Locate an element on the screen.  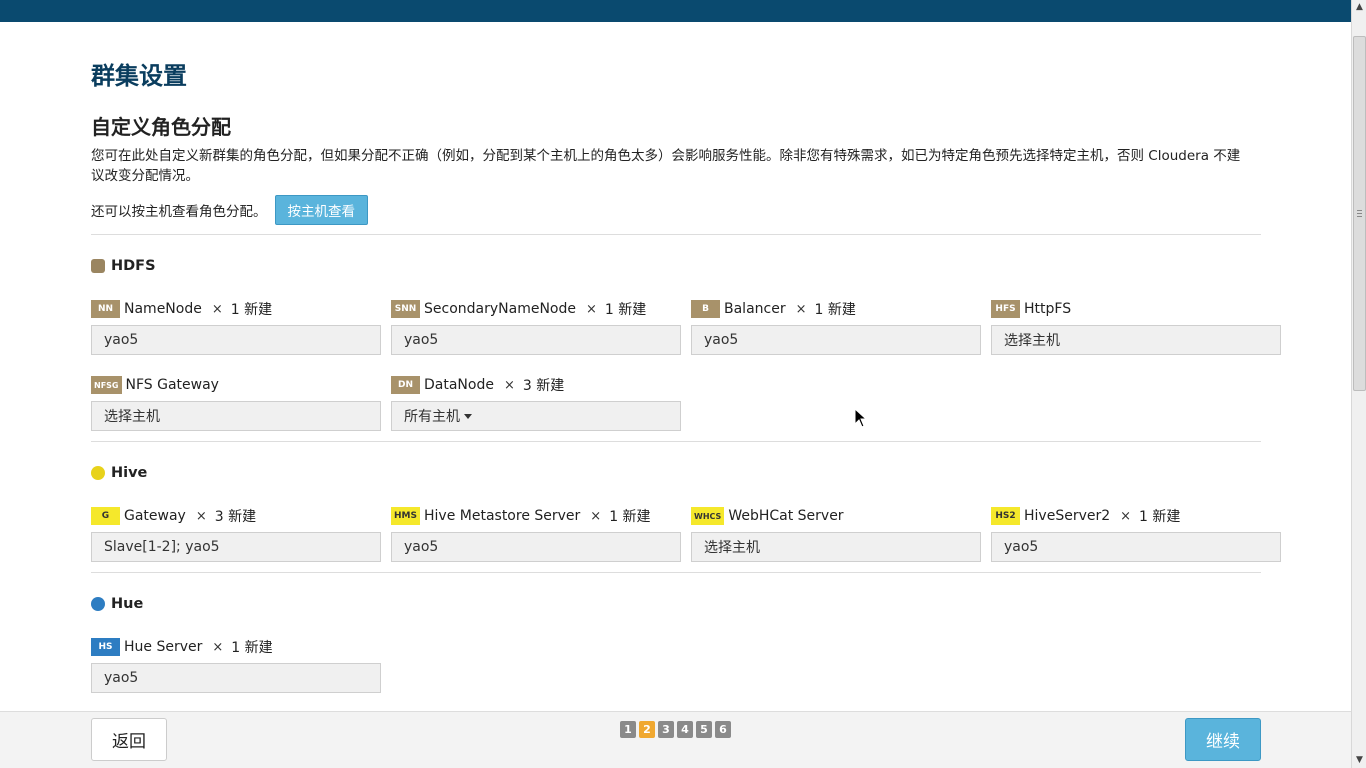
caret-down-icon is located at coordinates (468, 416).